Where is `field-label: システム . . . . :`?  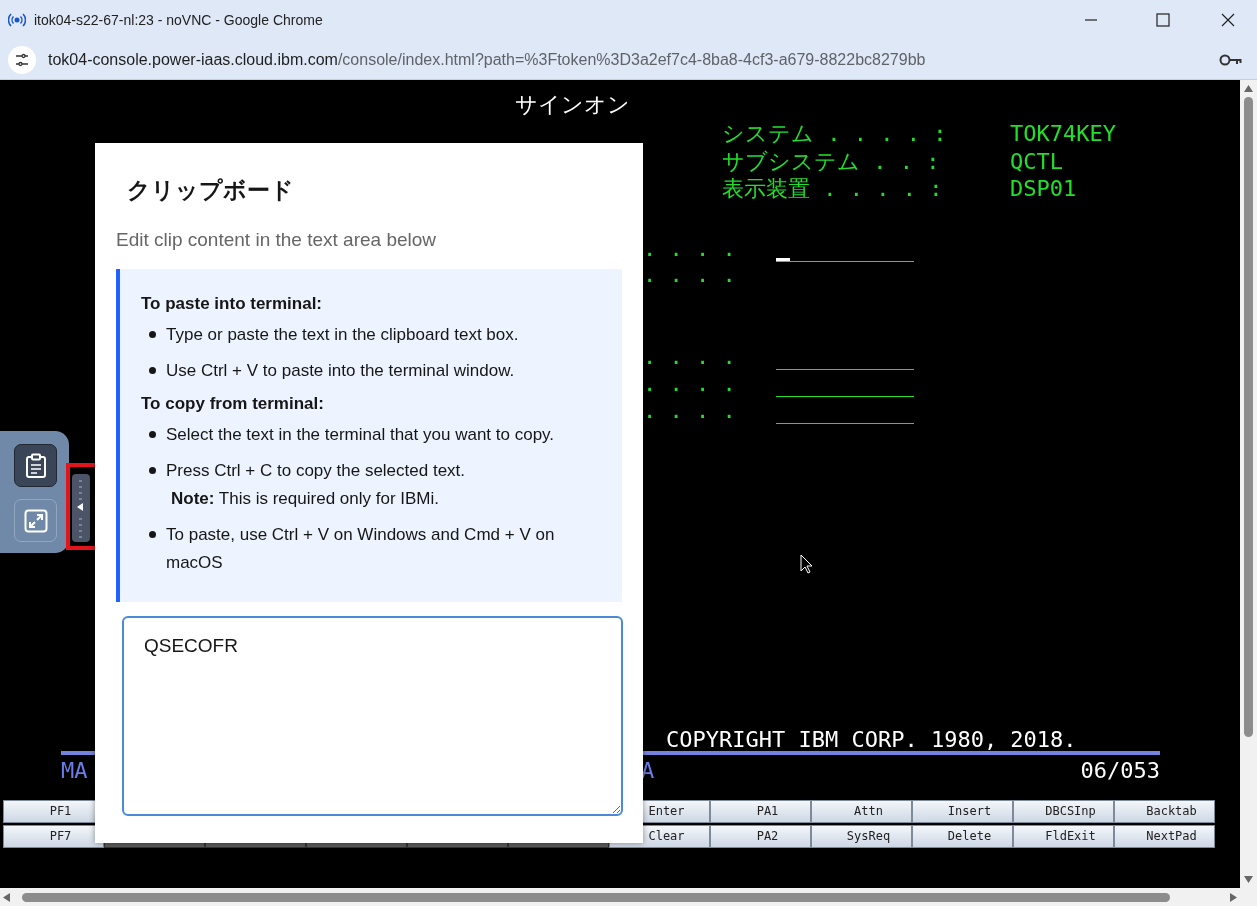
field-label: システム . . . . : is located at coordinates (835, 134).